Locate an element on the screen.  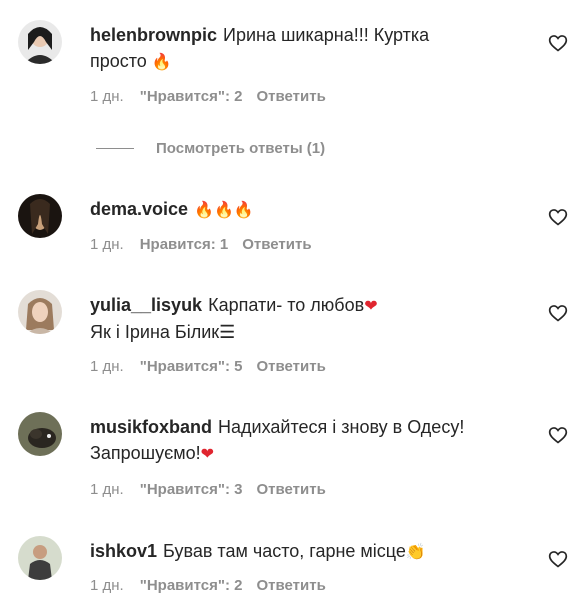
comment-text: просто is located at coordinates (118, 61).